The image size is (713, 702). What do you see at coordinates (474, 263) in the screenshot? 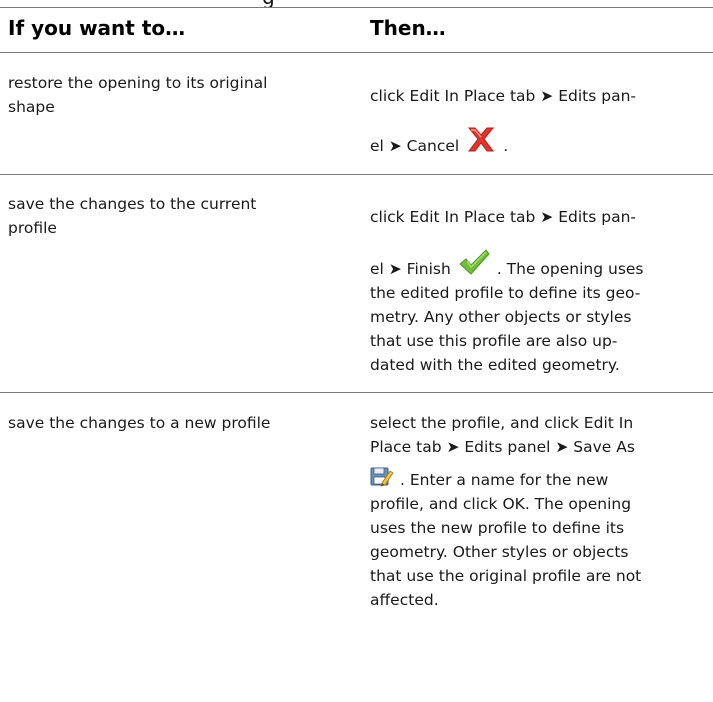
I see `finish-check-icon` at bounding box center [474, 263].